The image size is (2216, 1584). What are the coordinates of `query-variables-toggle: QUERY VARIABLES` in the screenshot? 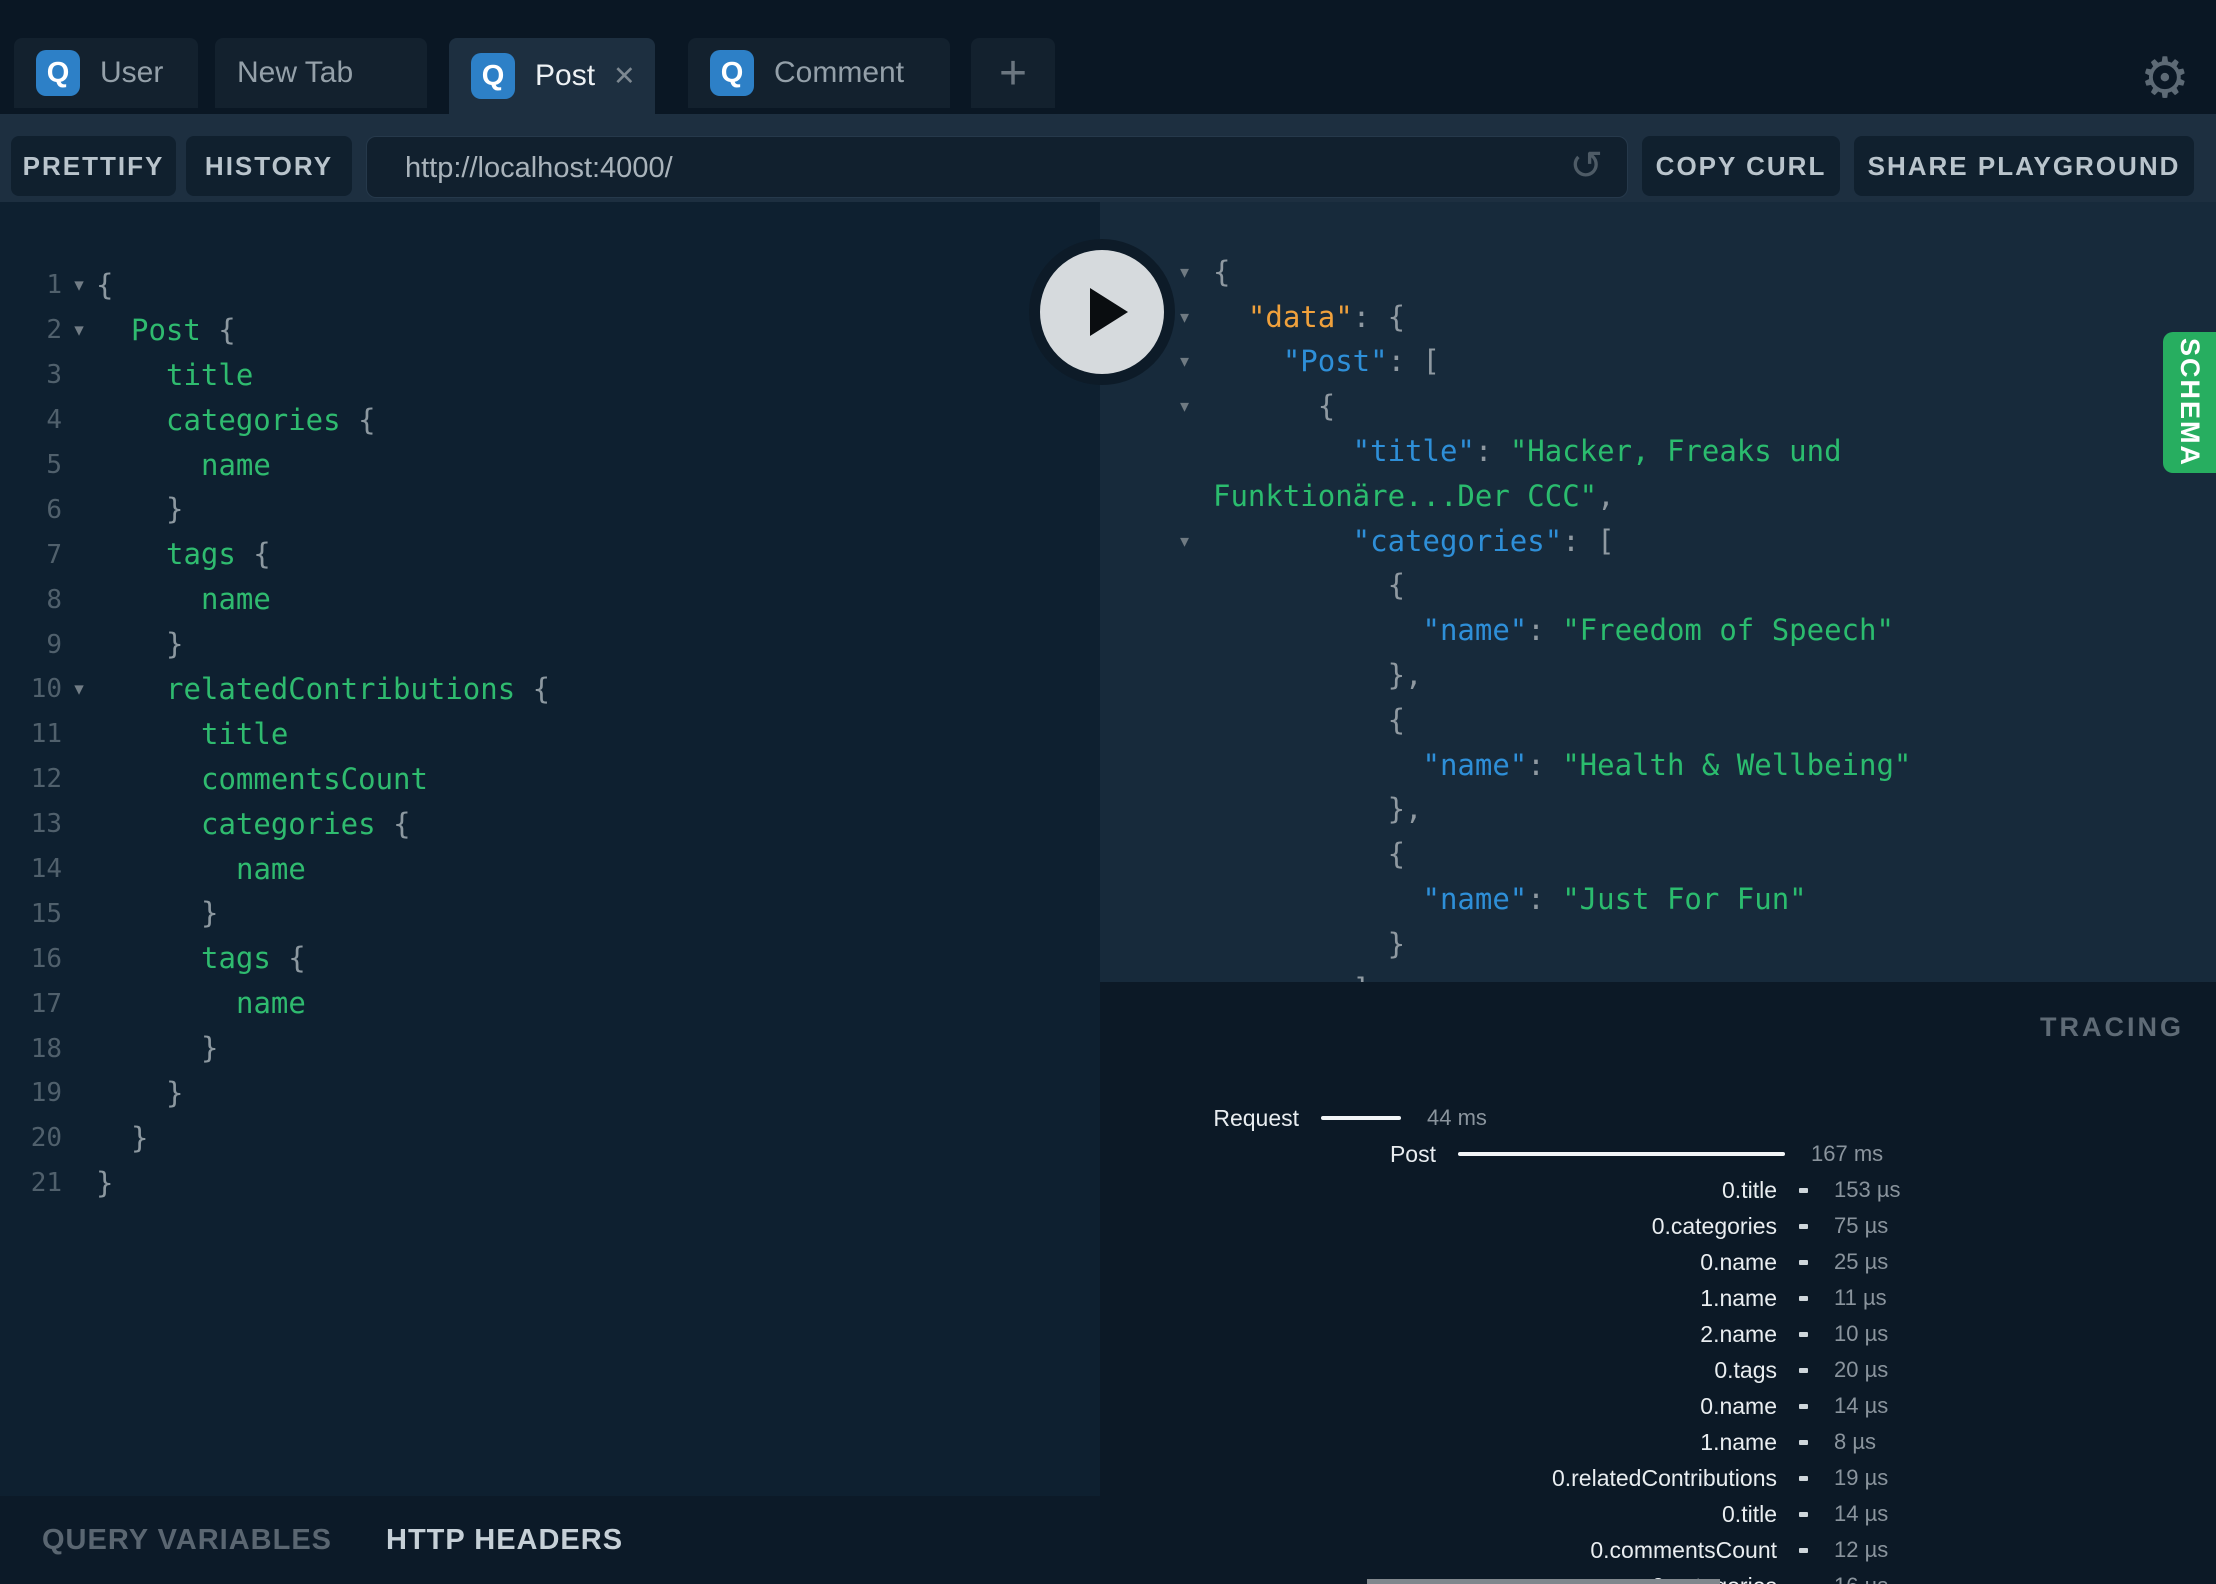 It's located at (187, 1540).